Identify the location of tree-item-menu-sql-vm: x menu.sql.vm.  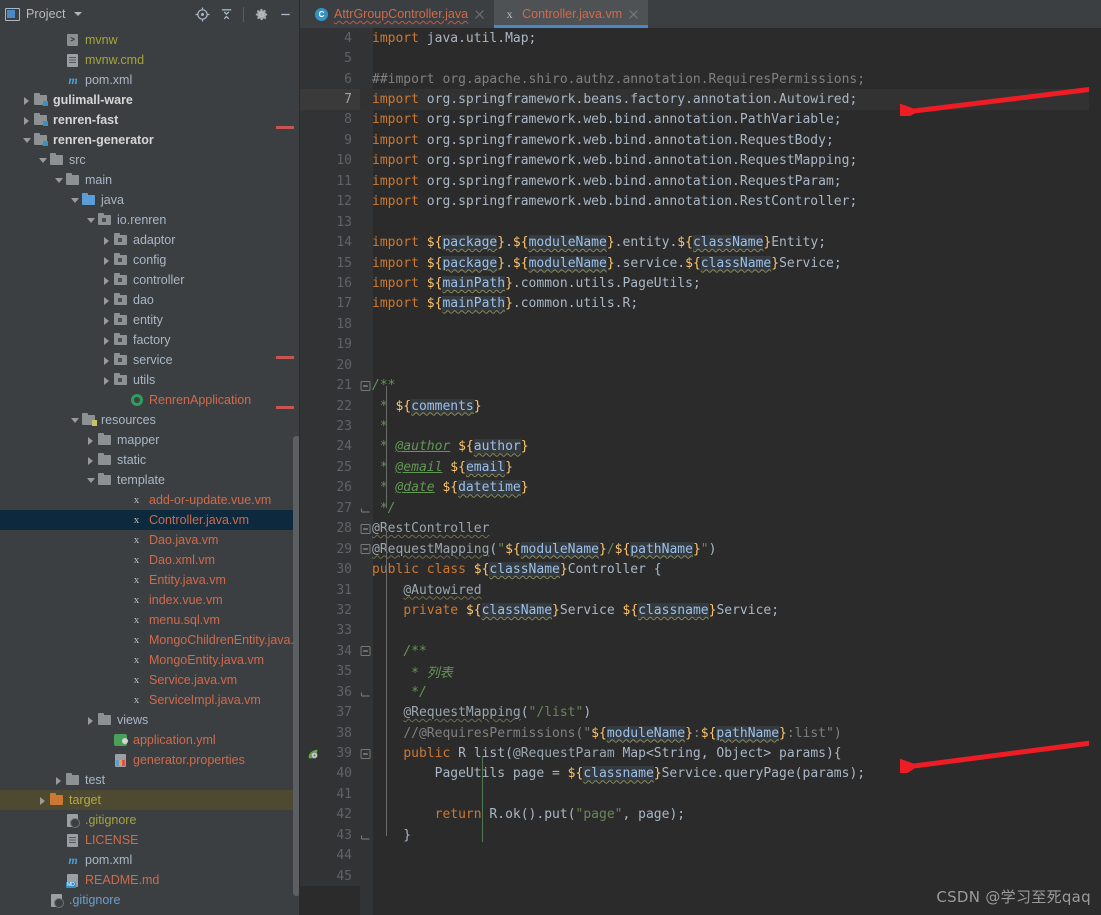
(150, 620).